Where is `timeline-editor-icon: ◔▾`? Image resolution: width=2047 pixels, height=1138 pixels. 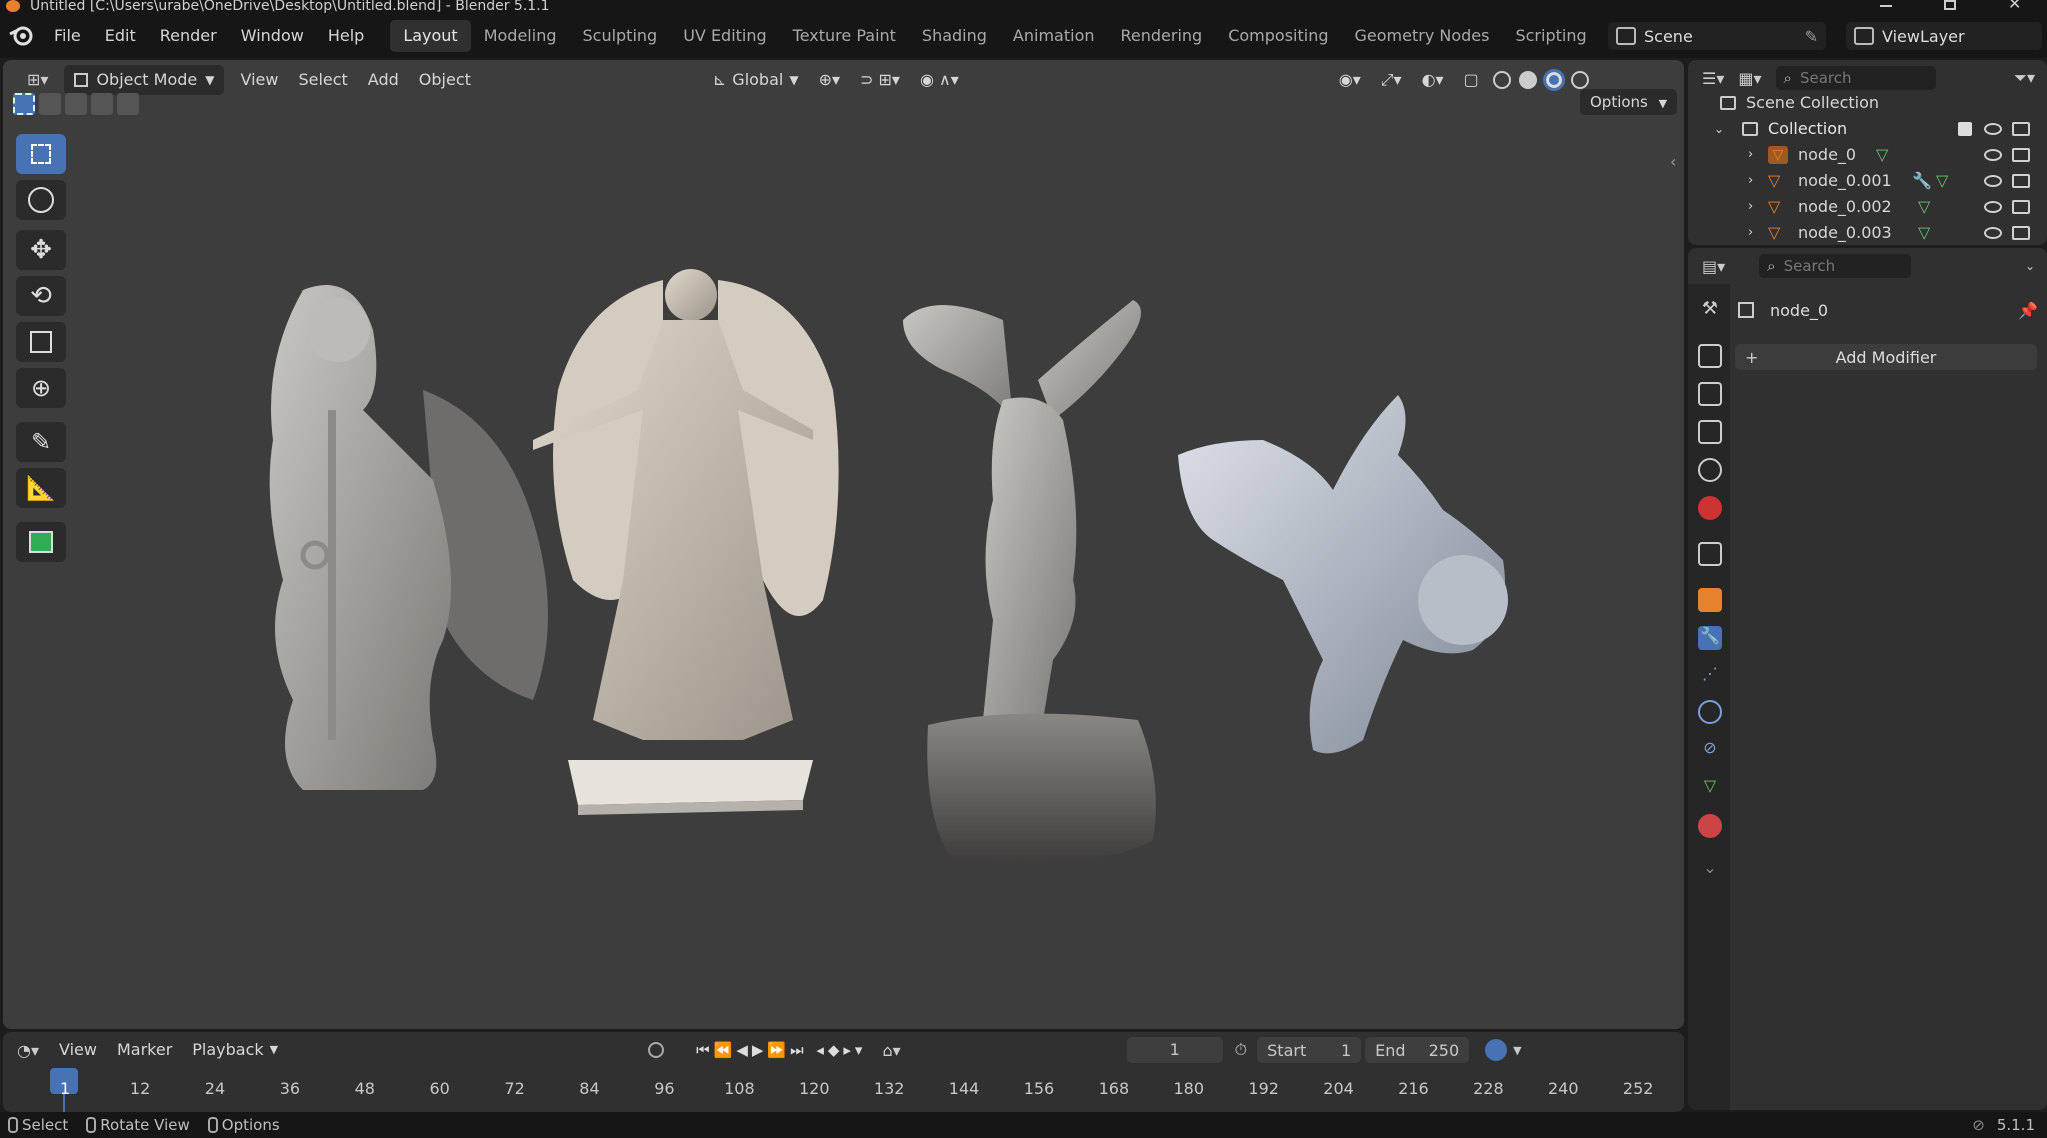 timeline-editor-icon: ◔▾ is located at coordinates (28, 1050).